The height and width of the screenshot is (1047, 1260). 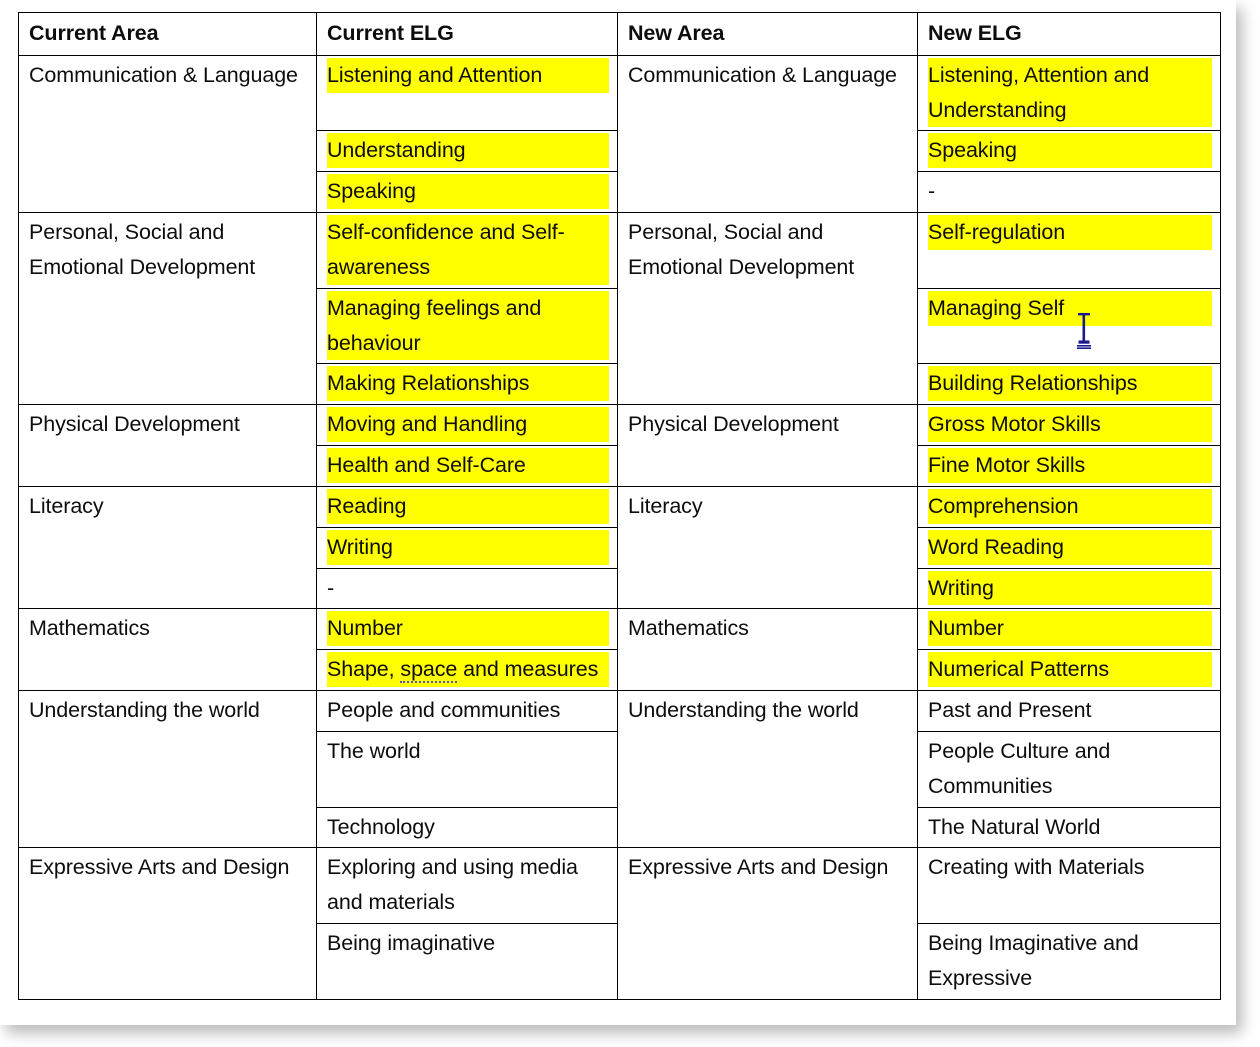 What do you see at coordinates (1033, 960) in the screenshot?
I see `elg-text: Being Imaginative and Expressive` at bounding box center [1033, 960].